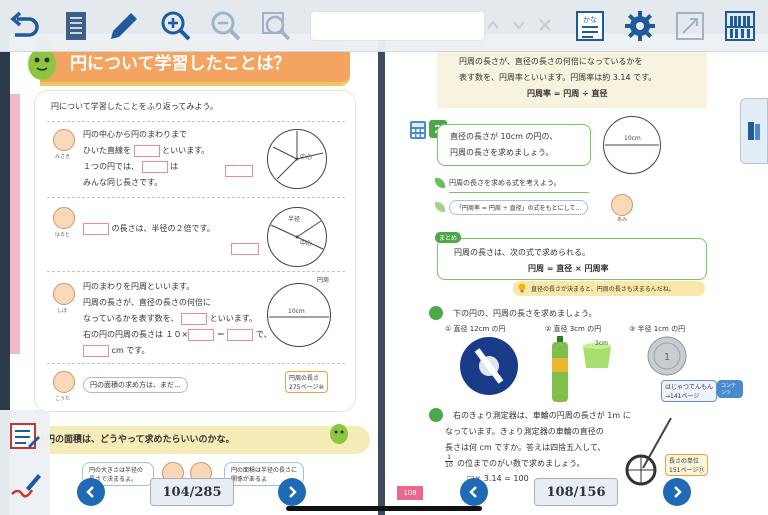 Image resolution: width=768 pixels, height=515 pixels. What do you see at coordinates (560, 369) in the screenshot?
I see `bottle-icon` at bounding box center [560, 369].